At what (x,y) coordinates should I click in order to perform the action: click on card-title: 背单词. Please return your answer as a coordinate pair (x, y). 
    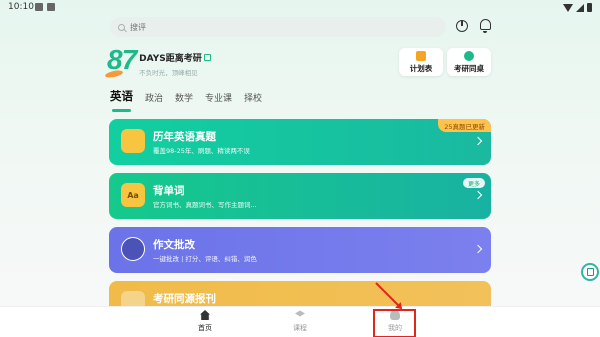
    Looking at the image, I should click on (169, 191).